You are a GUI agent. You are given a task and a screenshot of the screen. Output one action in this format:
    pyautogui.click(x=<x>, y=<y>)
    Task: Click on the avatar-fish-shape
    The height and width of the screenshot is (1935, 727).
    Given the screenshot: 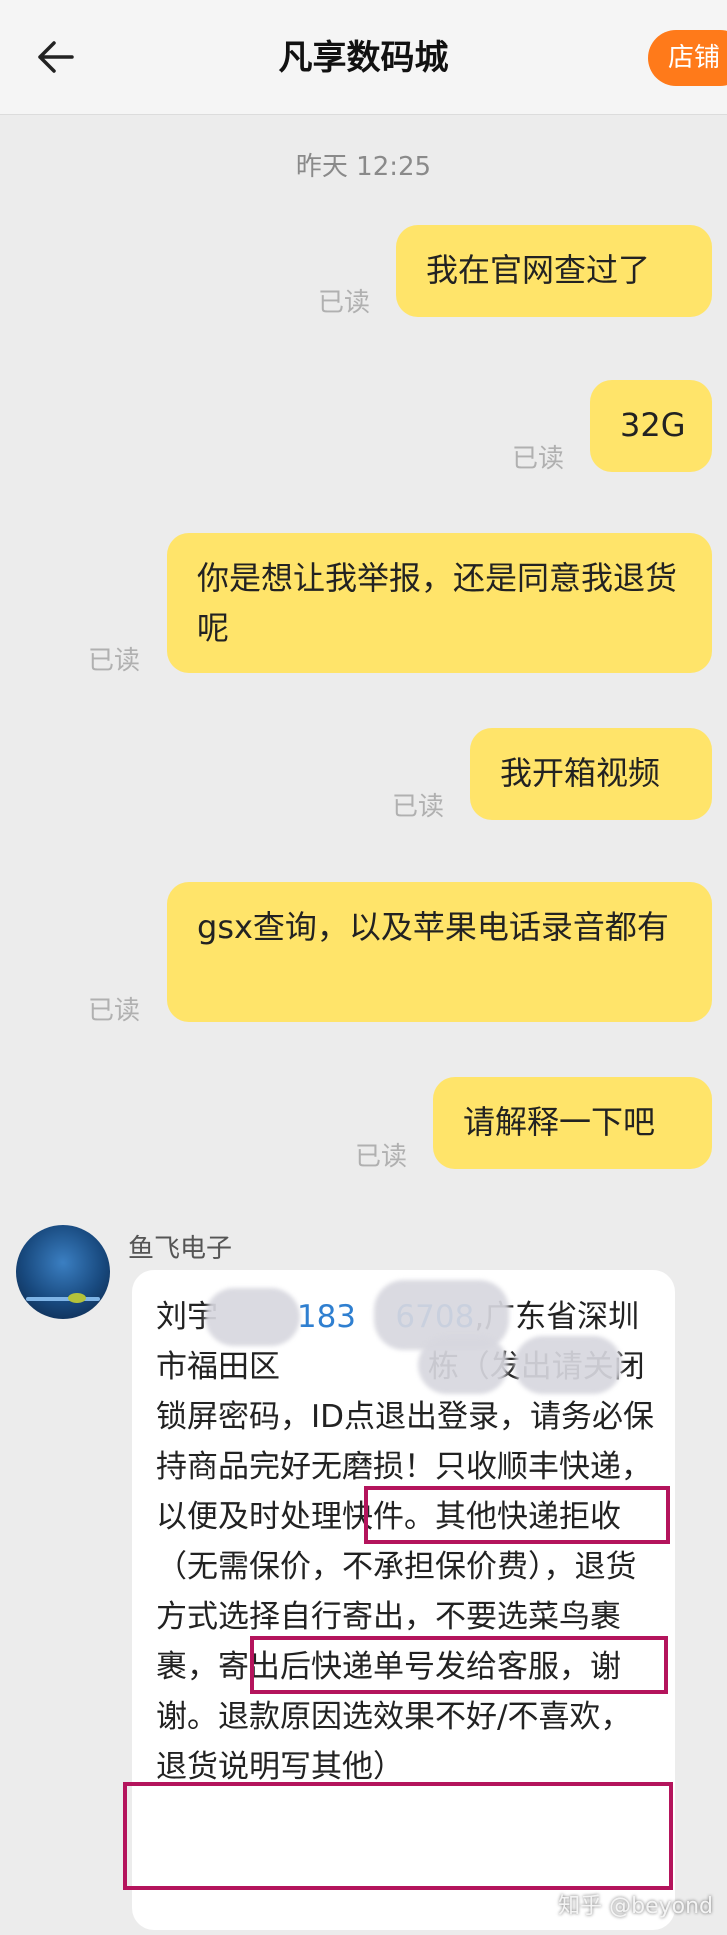 What is the action you would take?
    pyautogui.click(x=77, y=1298)
    